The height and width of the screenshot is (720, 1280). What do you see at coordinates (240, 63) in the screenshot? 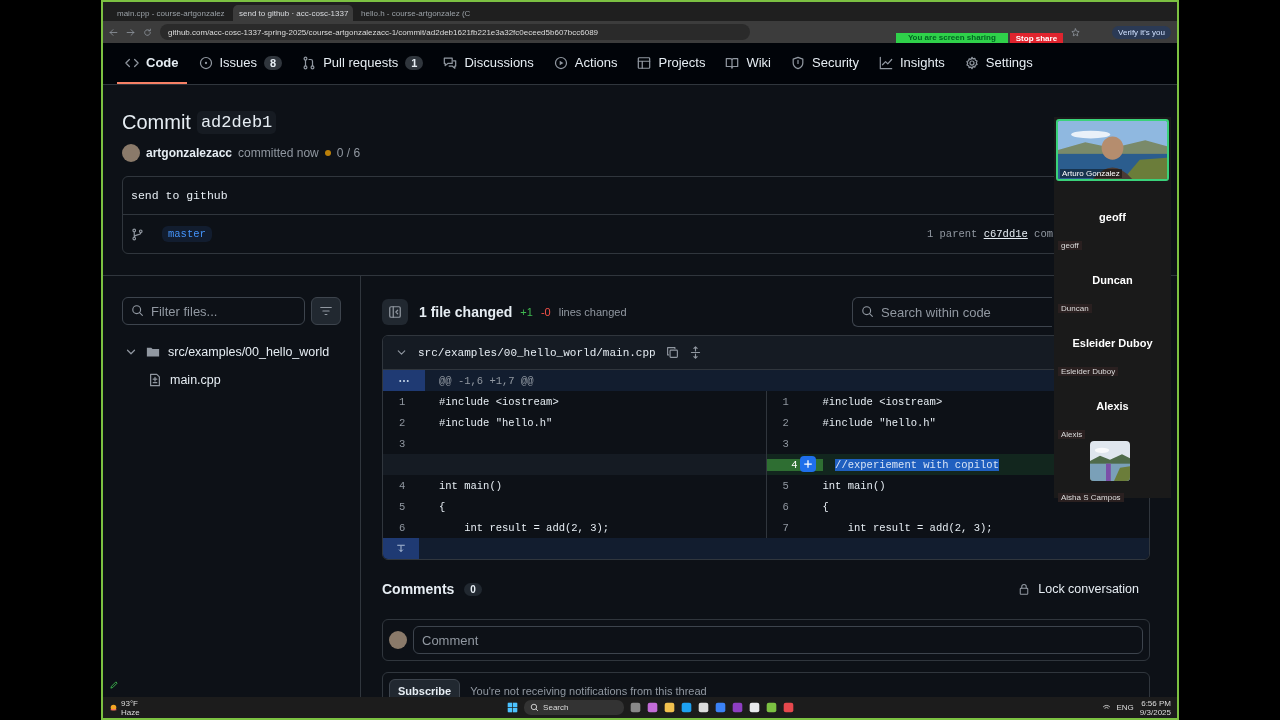
I see `repo-tab: Issues 8` at bounding box center [240, 63].